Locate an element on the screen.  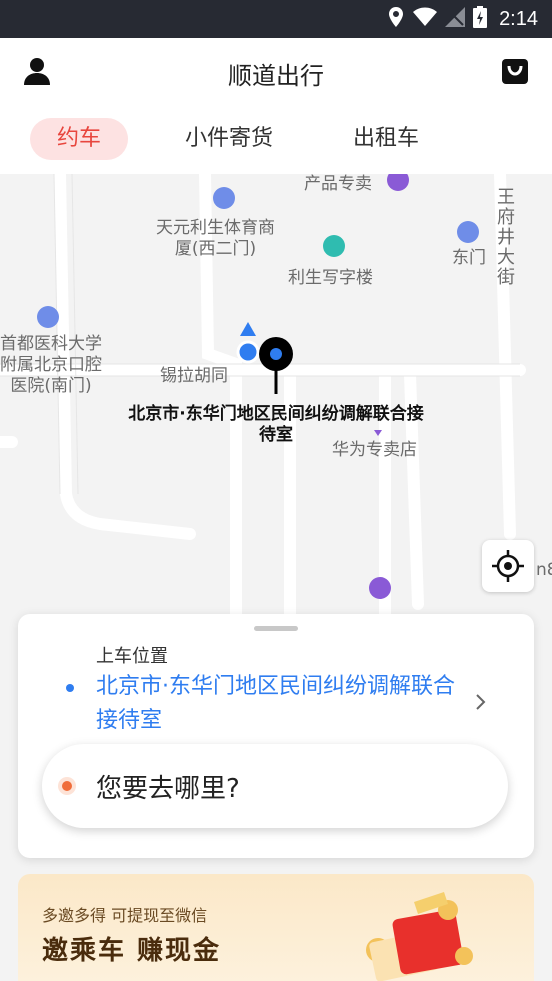
location-icon is located at coordinates (396, 19).